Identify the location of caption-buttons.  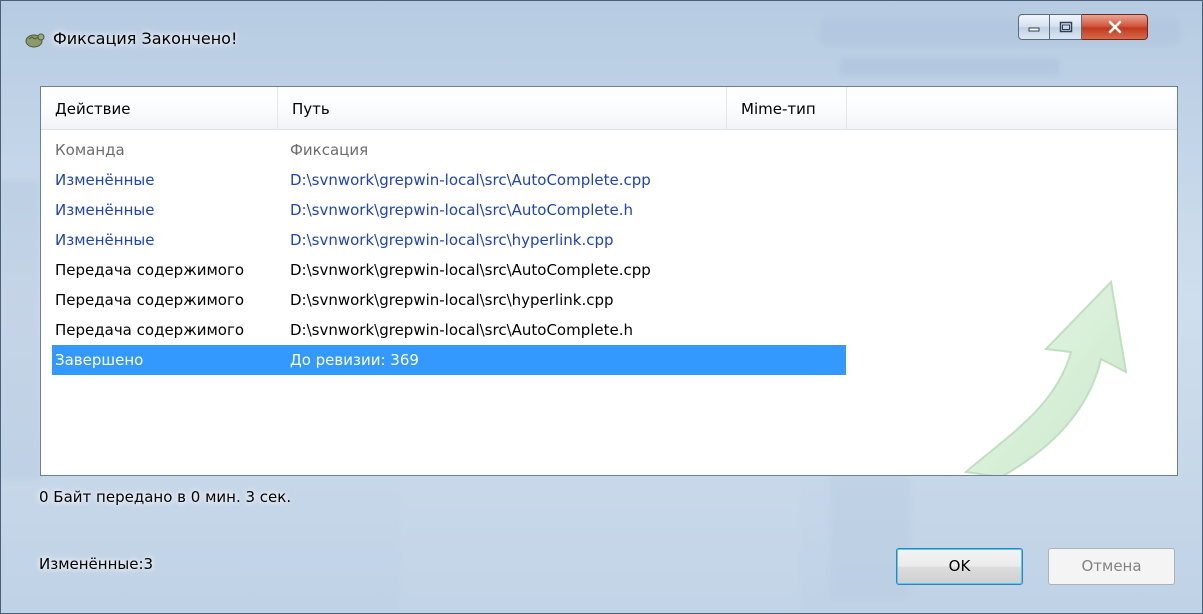
(1083, 28).